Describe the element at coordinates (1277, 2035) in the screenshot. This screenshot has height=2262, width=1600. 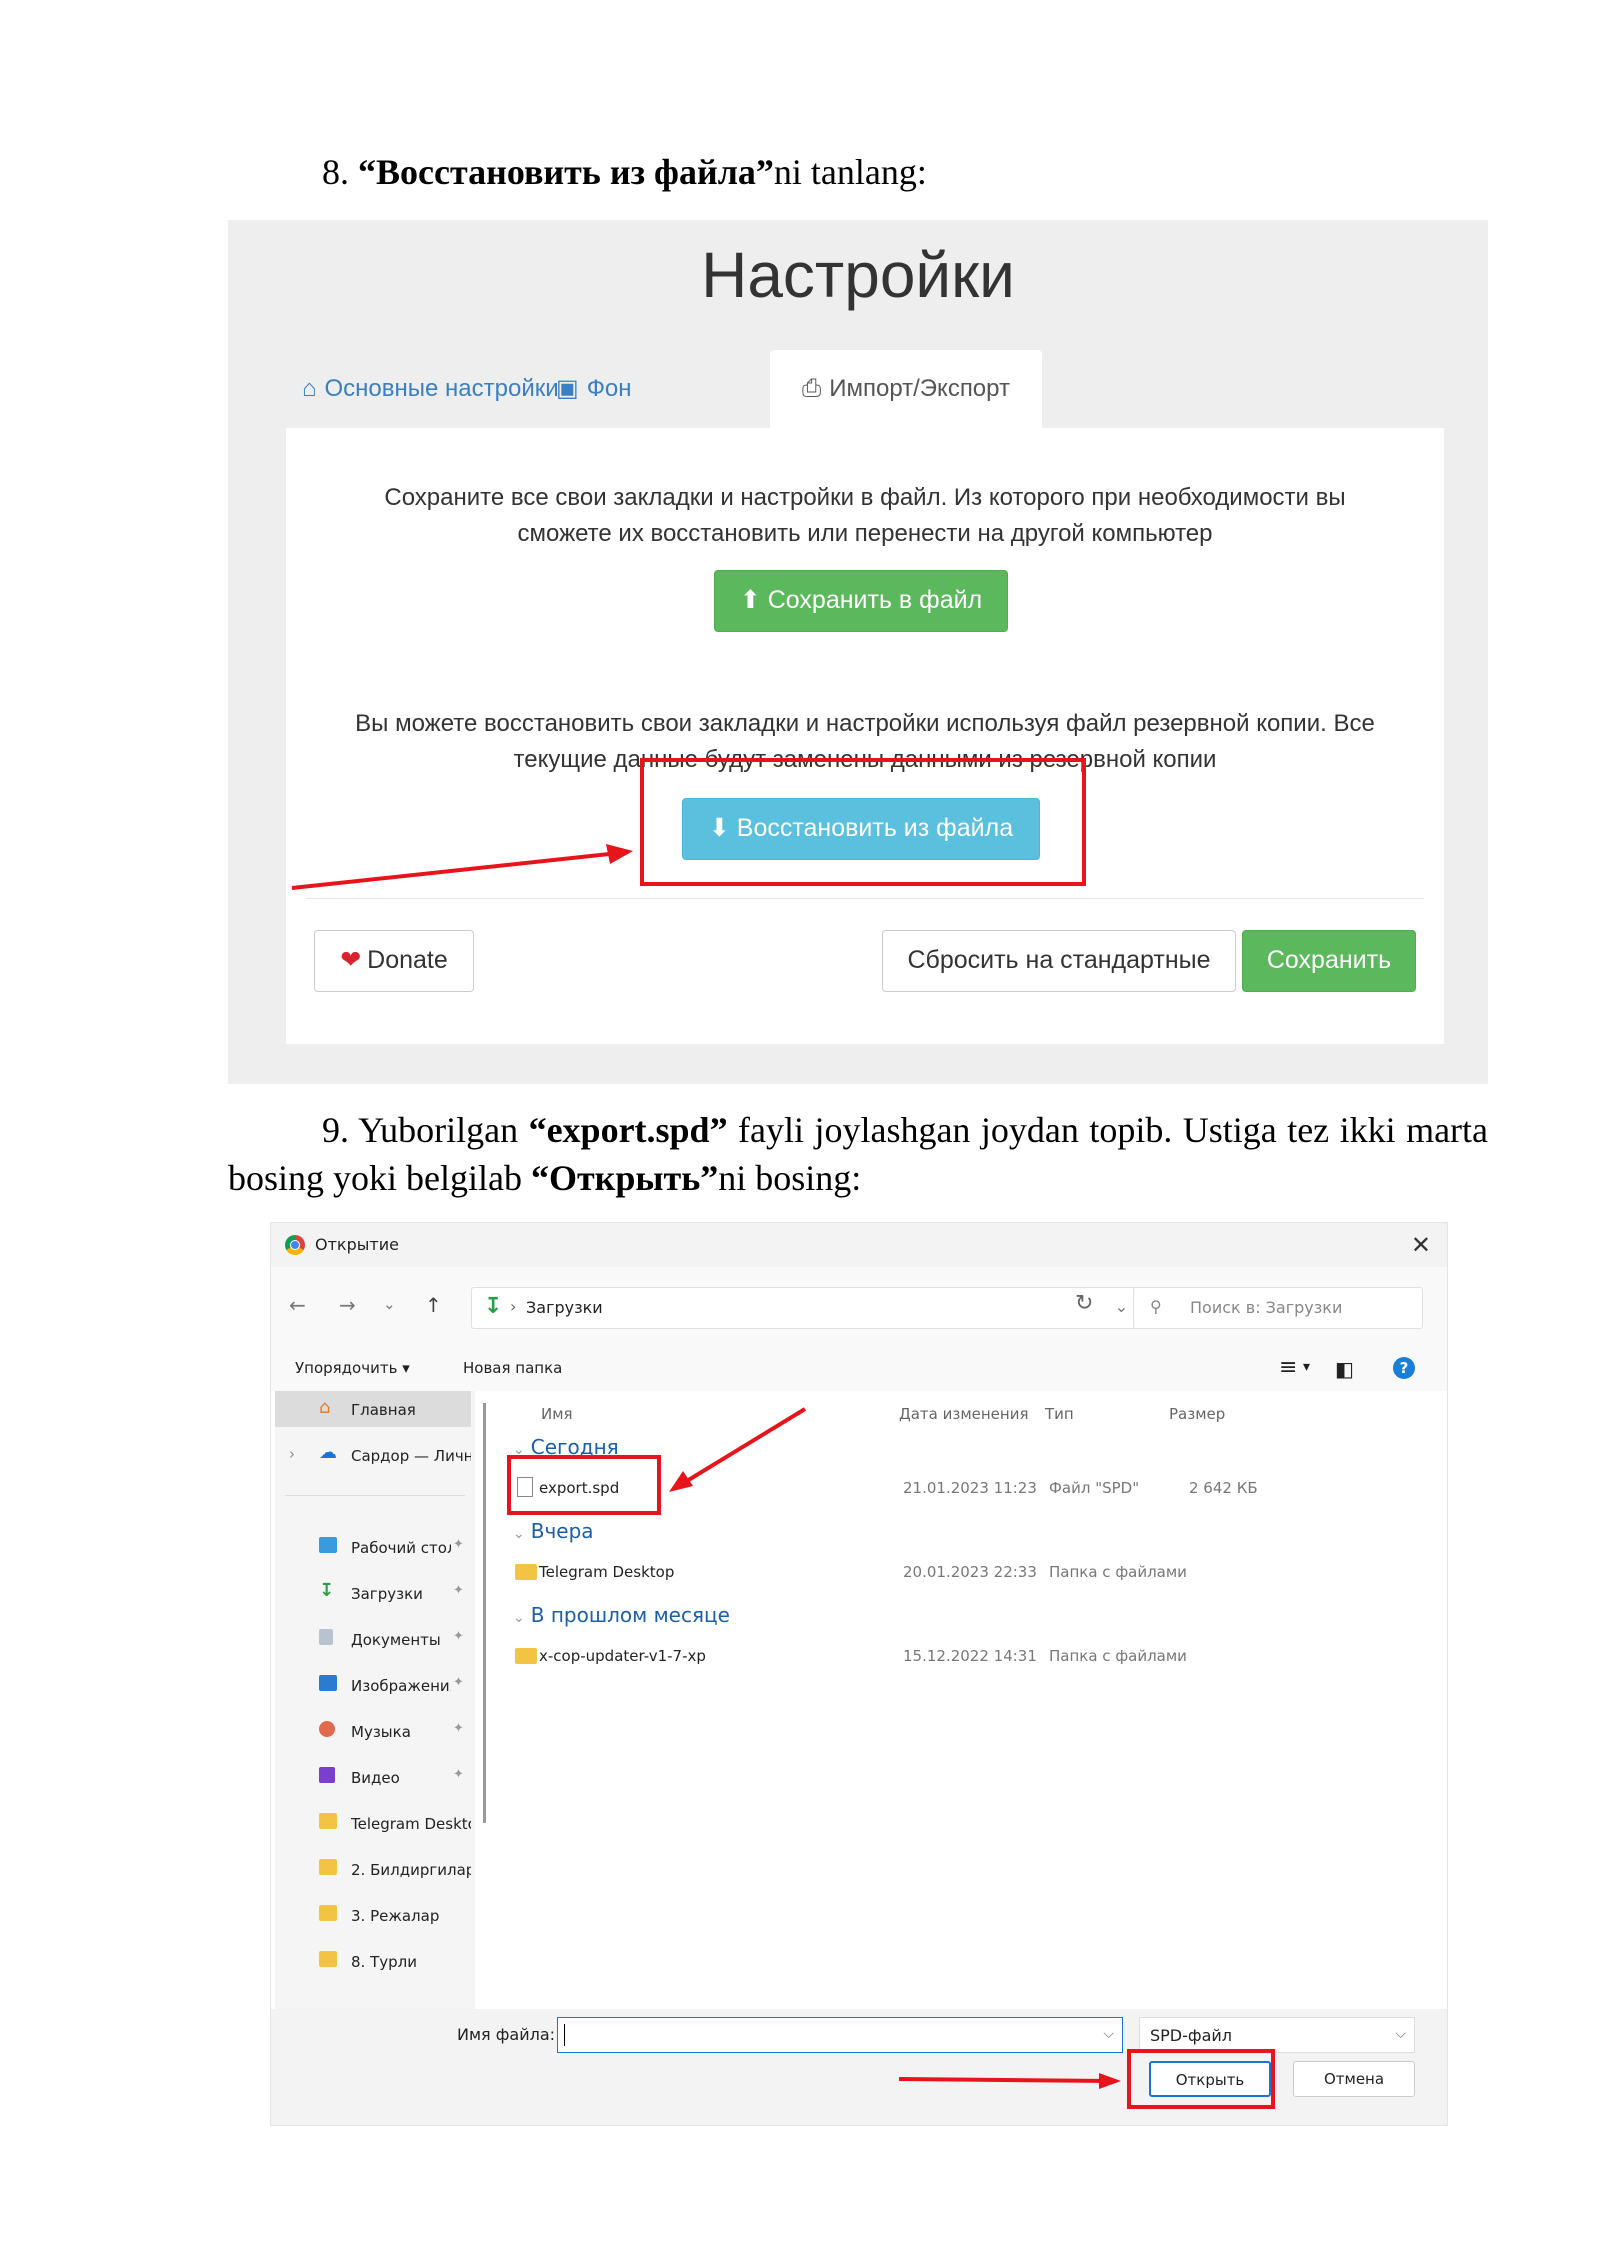
I see `filetype-select: SPD-файл ⌵` at that location.